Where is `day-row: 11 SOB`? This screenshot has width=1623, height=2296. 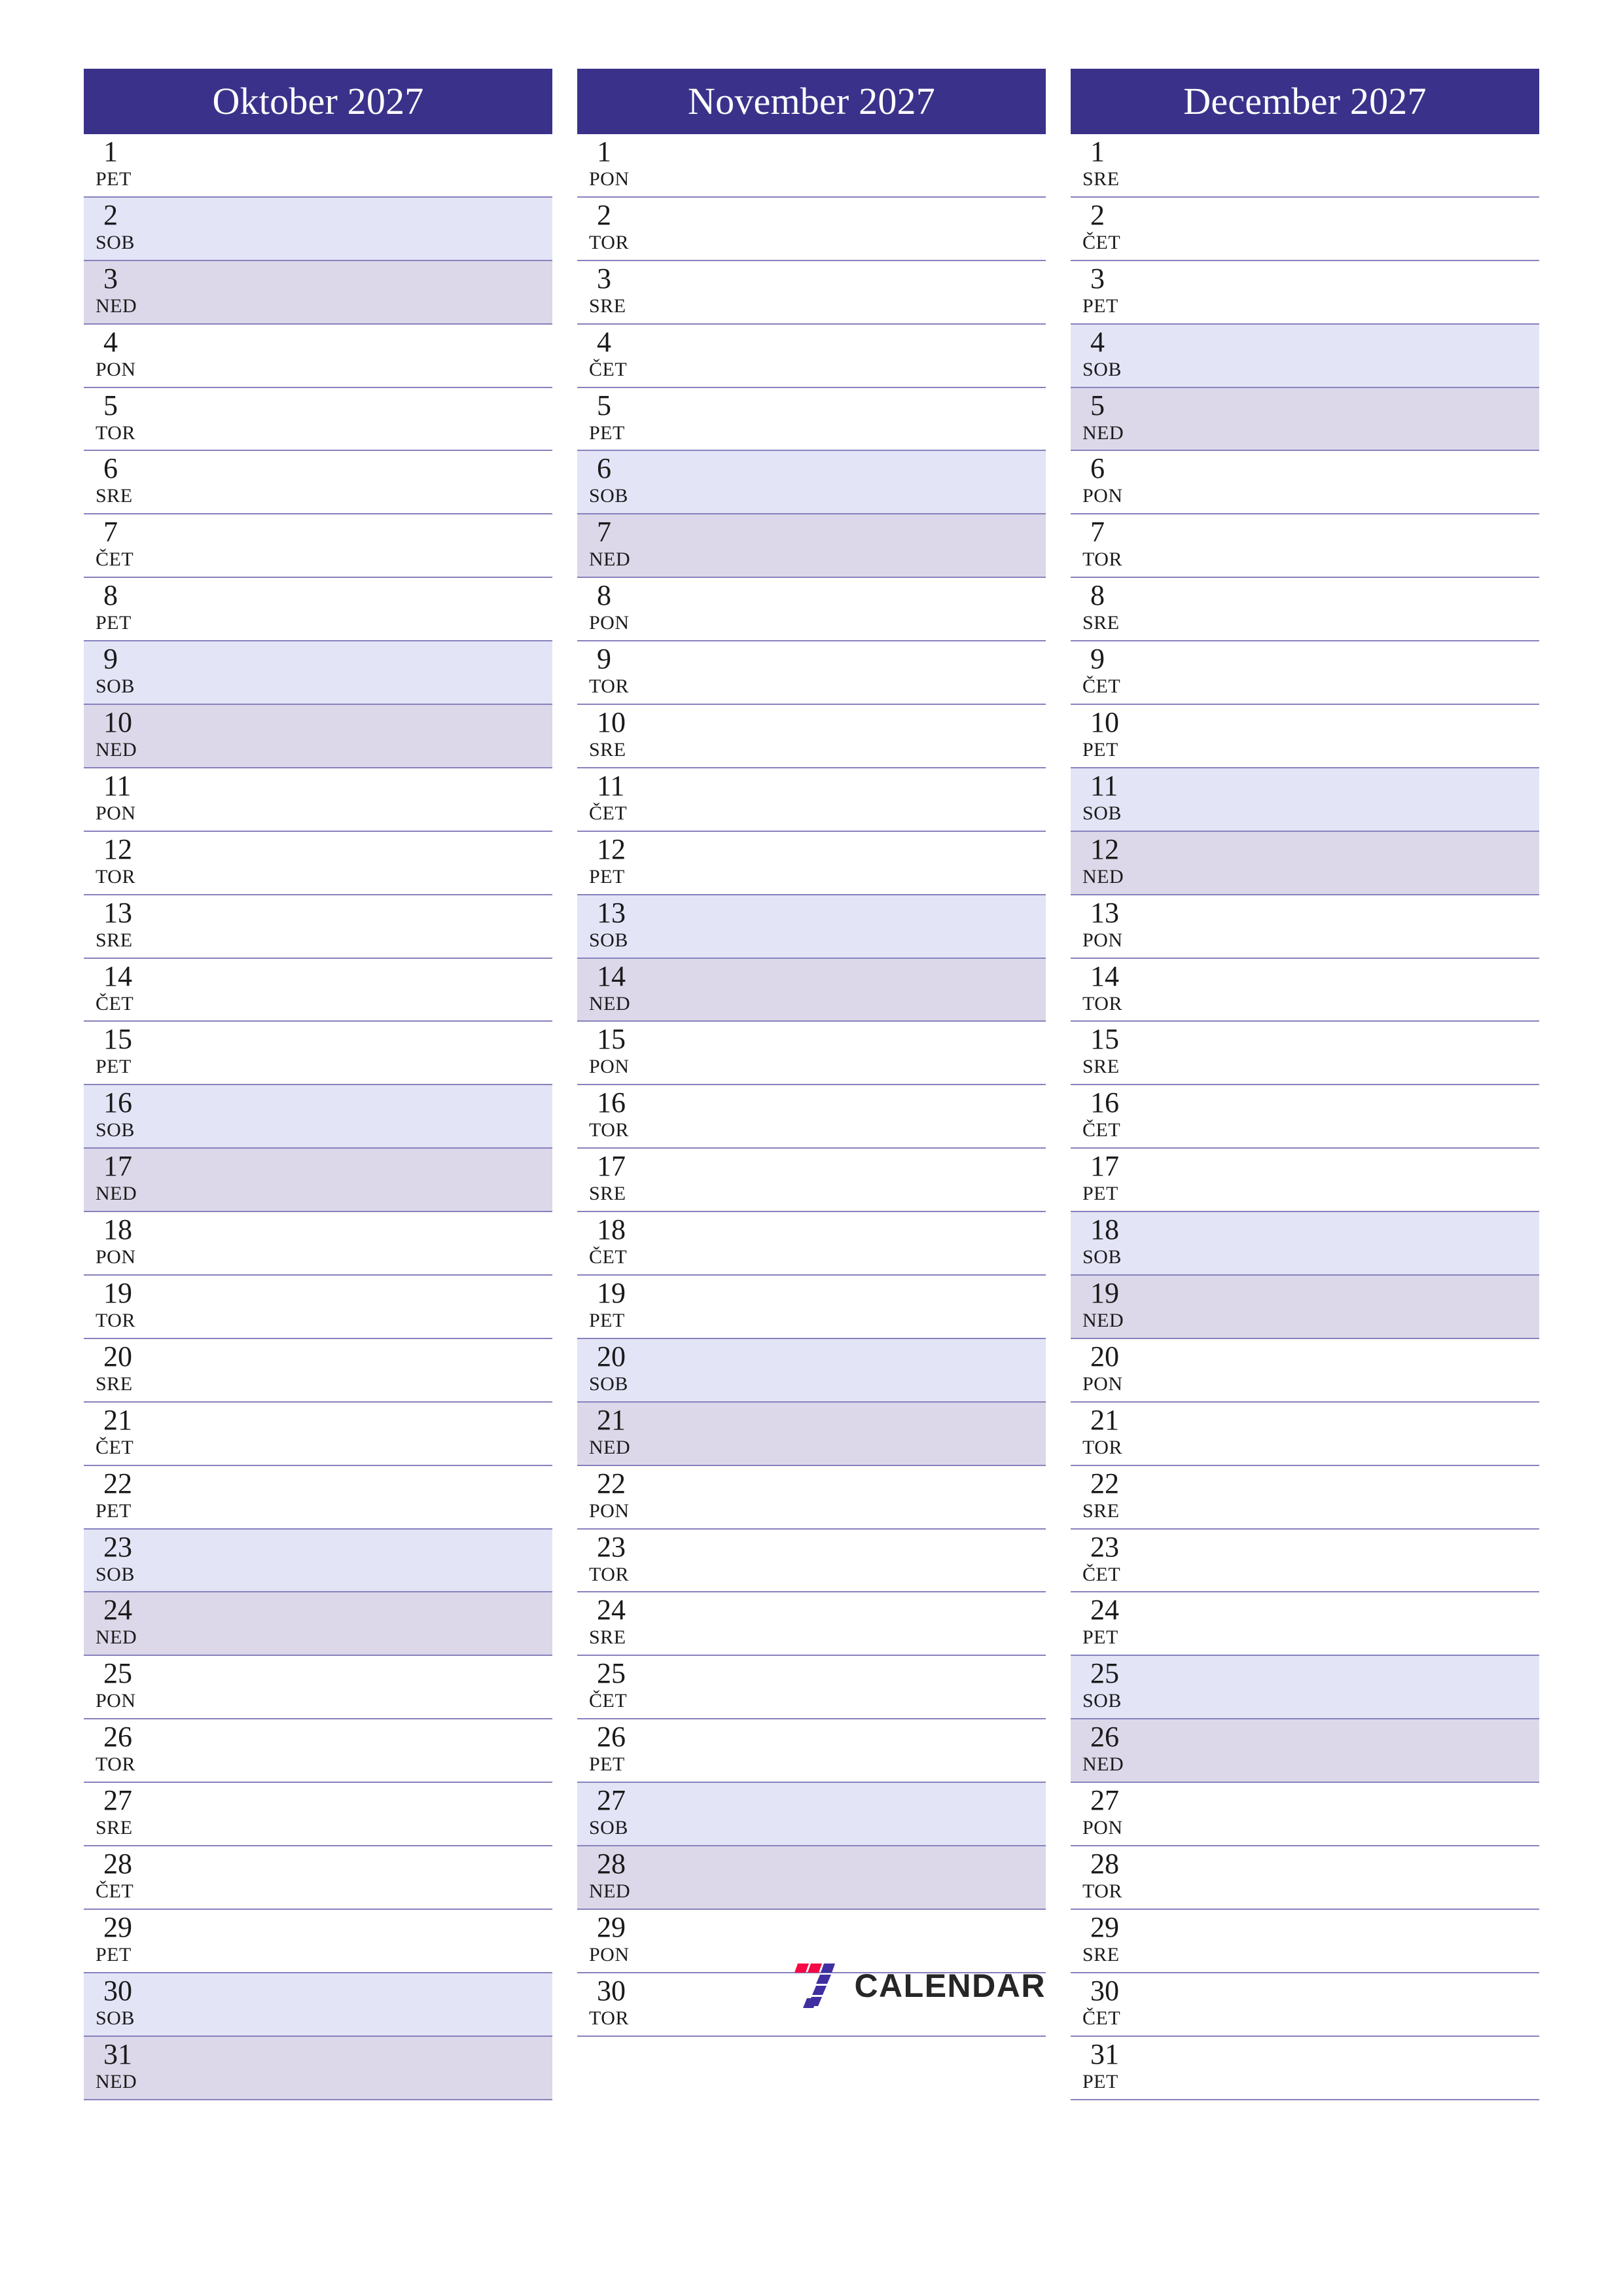 day-row: 11 SOB is located at coordinates (1305, 800).